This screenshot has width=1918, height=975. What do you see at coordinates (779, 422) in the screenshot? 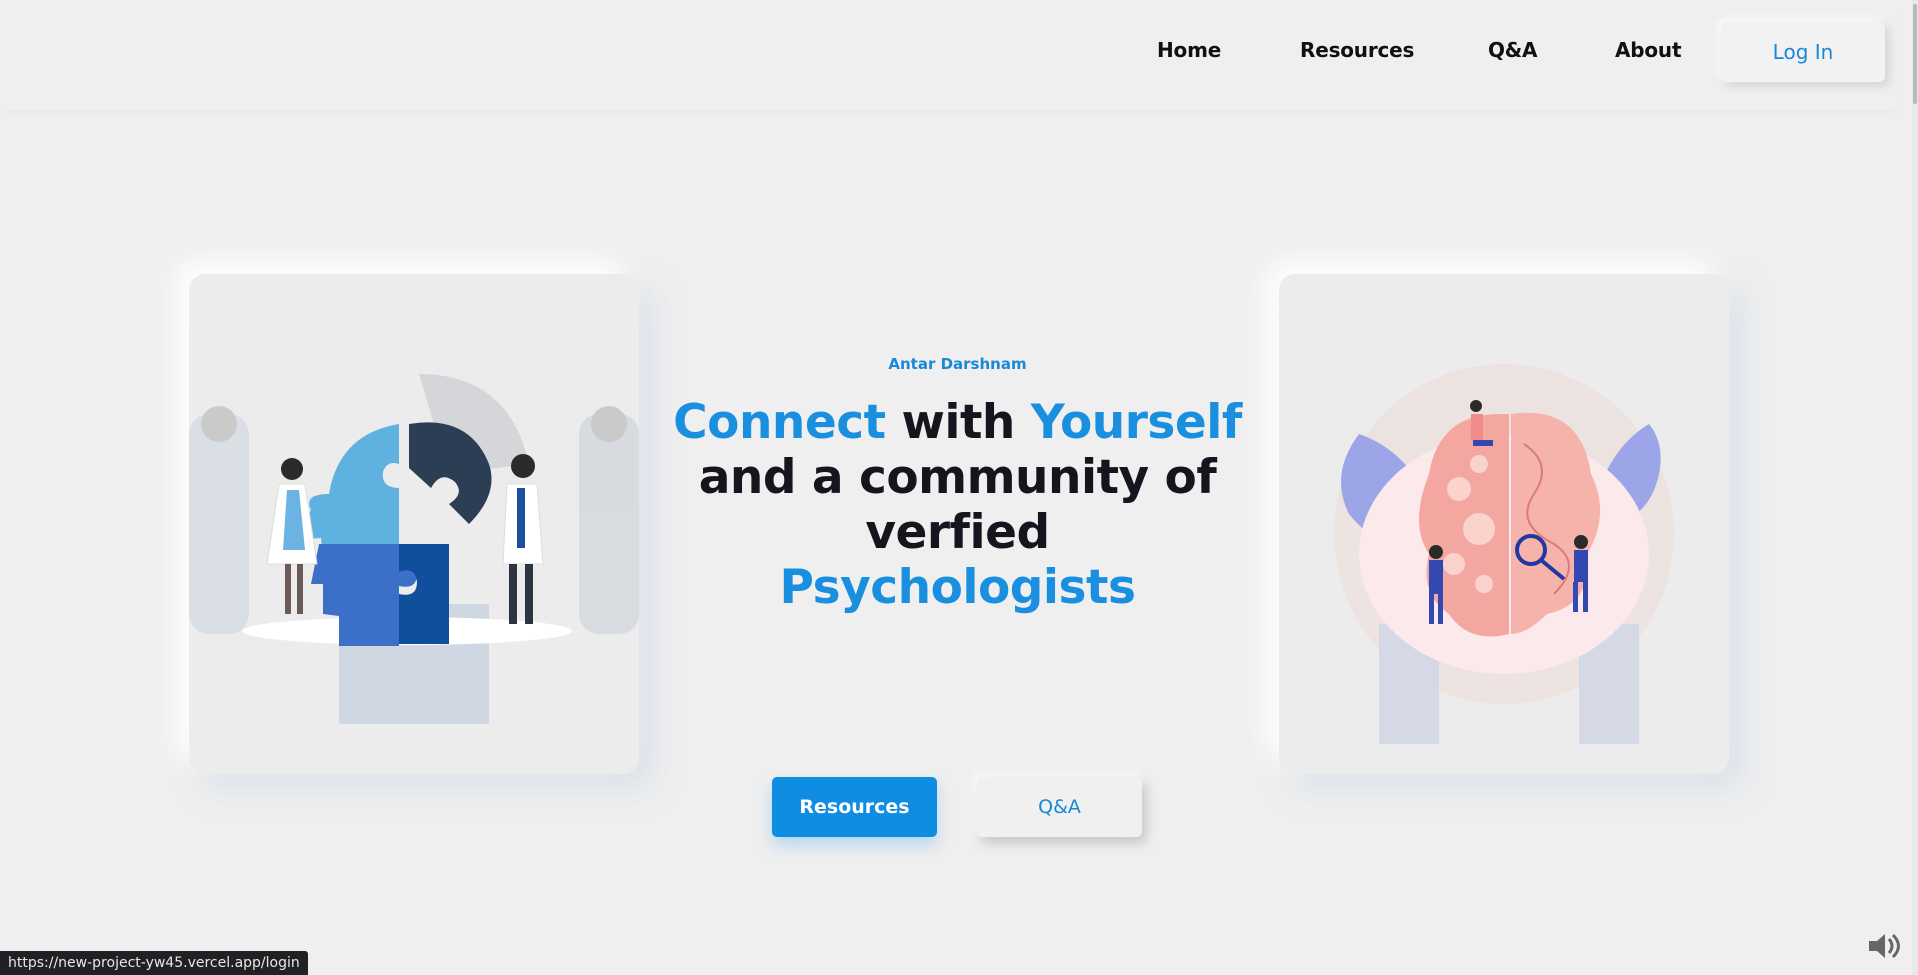
I see `headline-connect: Connect` at bounding box center [779, 422].